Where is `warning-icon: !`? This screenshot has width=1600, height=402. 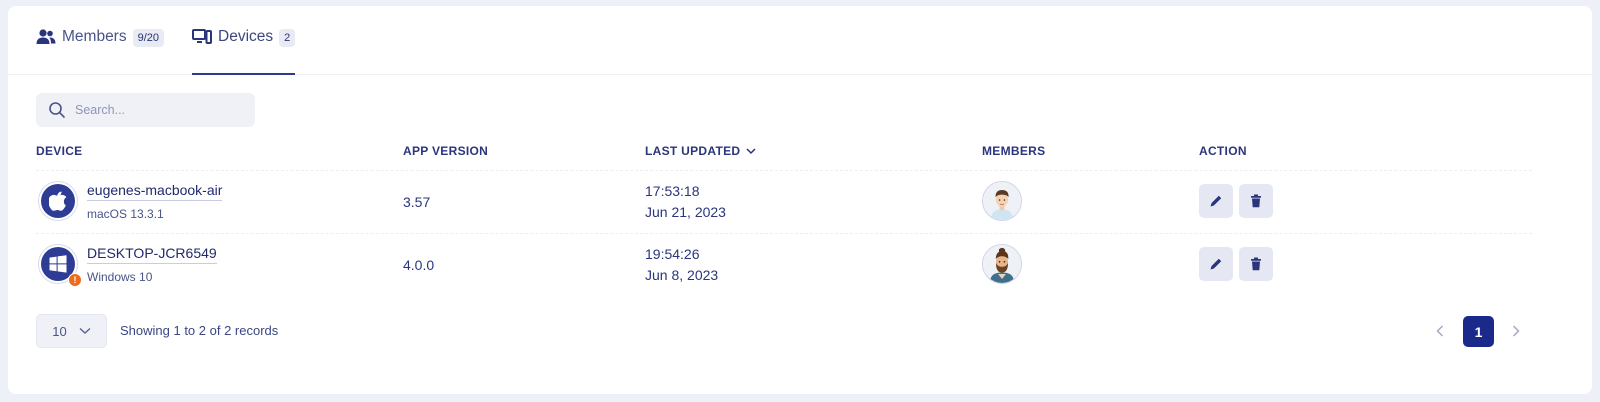
warning-icon: ! is located at coordinates (75, 280).